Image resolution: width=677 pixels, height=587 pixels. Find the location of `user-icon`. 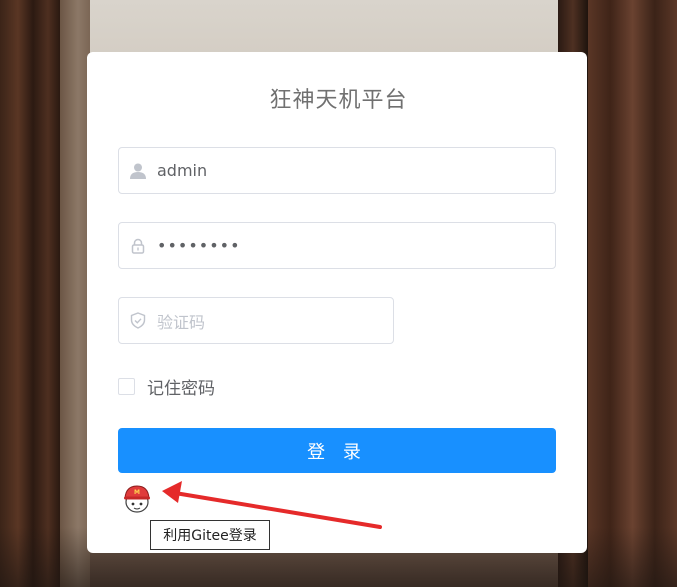

user-icon is located at coordinates (138, 171).